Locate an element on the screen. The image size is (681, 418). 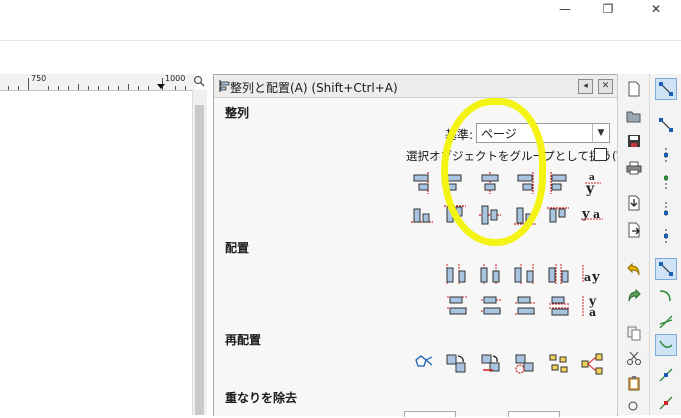
center-horizontal-axis-button is located at coordinates (490, 215).